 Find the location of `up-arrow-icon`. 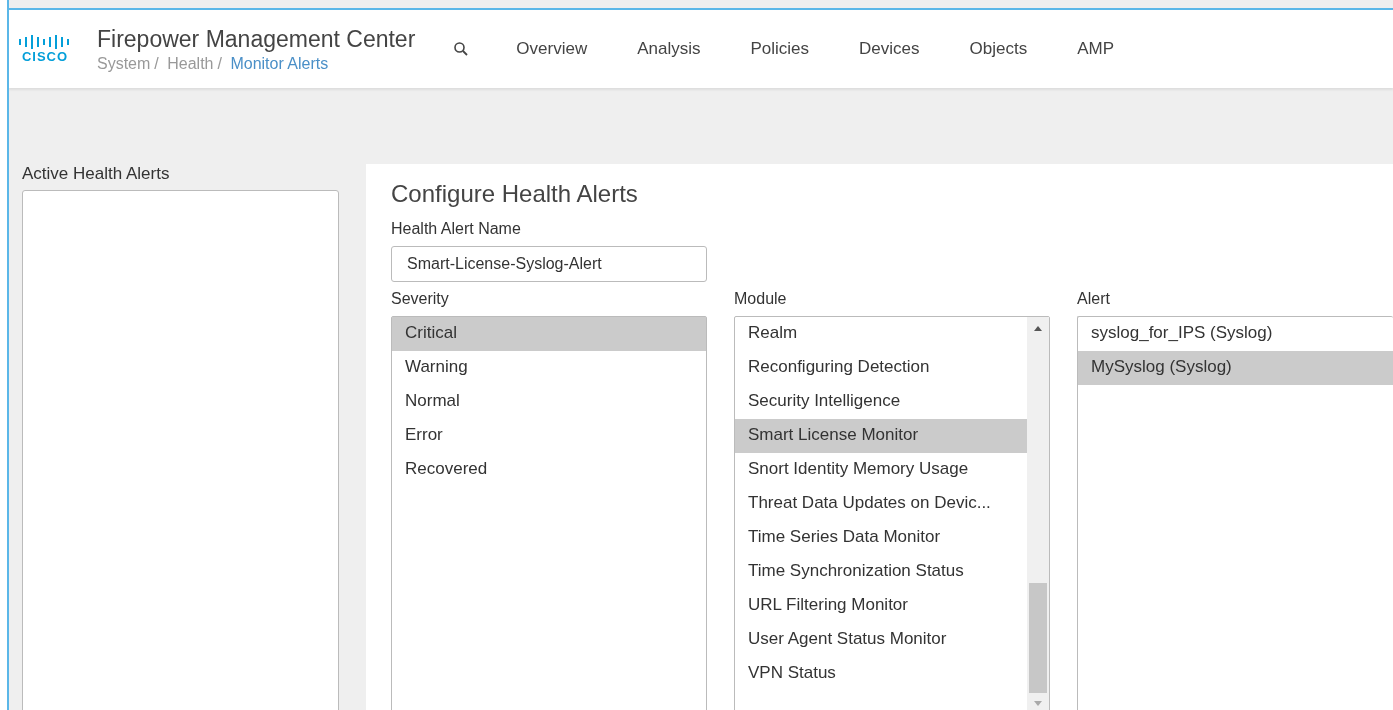

up-arrow-icon is located at coordinates (1038, 328).